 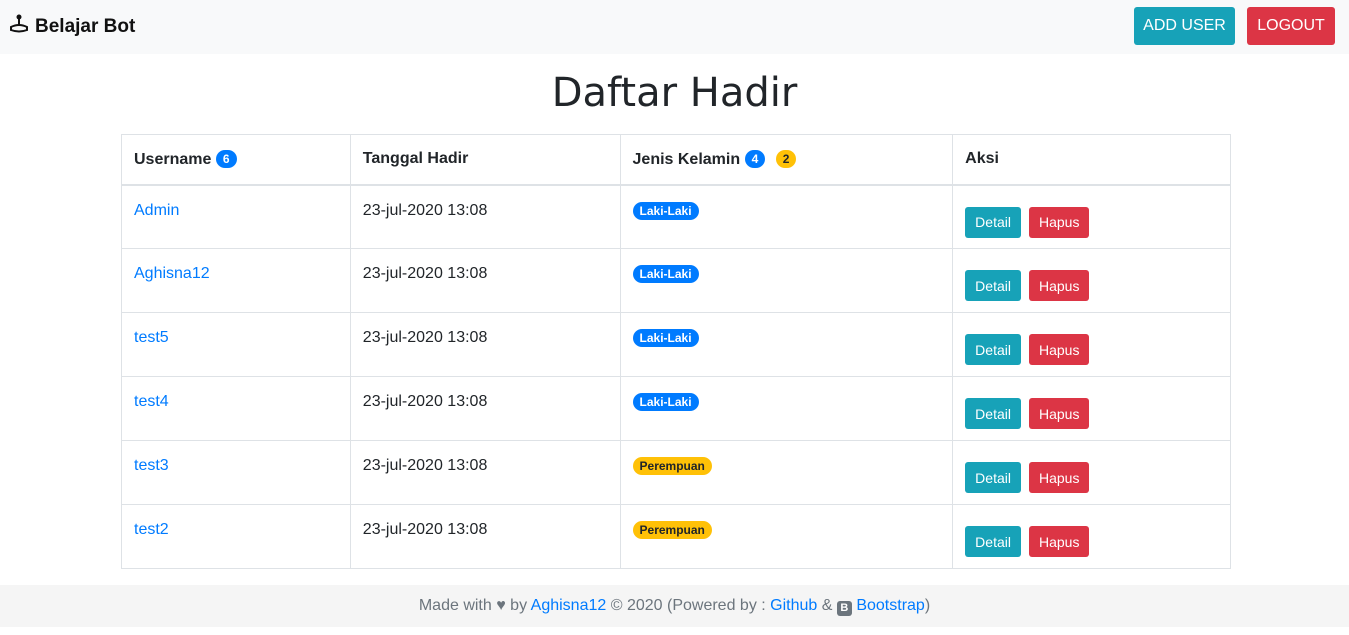 What do you see at coordinates (19, 27) in the screenshot?
I see `joystick-icon` at bounding box center [19, 27].